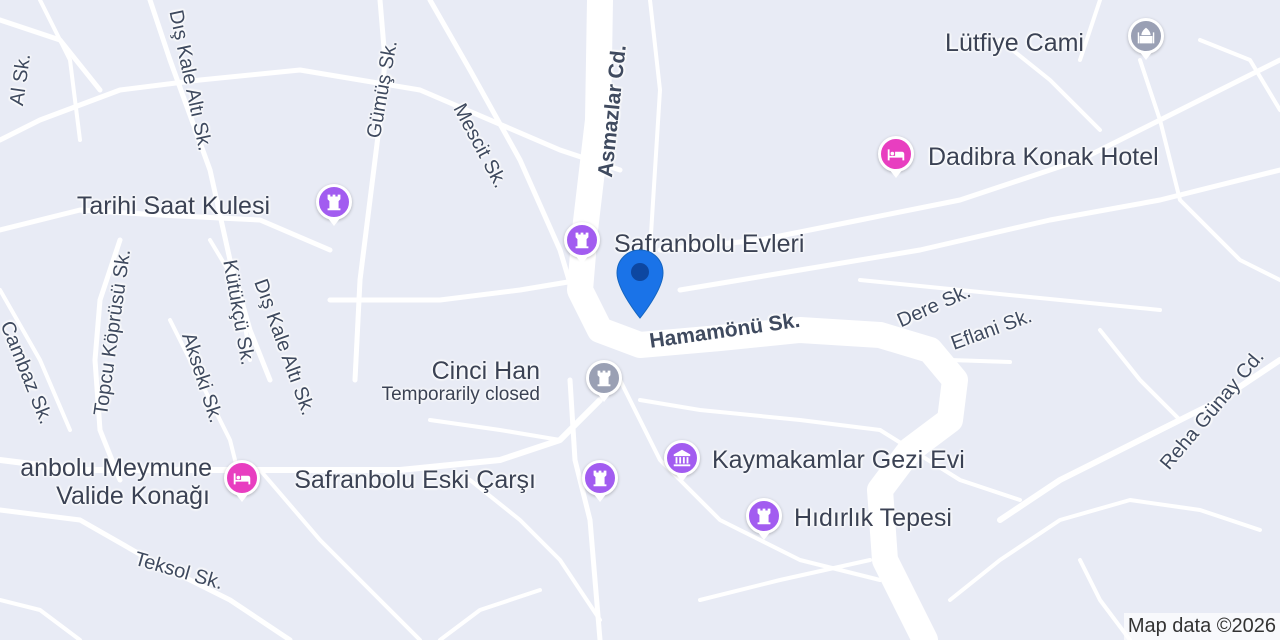 Image resolution: width=1280 pixels, height=640 pixels. Describe the element at coordinates (1201, 626) in the screenshot. I see `map-attribution: Map data ©2026` at that location.